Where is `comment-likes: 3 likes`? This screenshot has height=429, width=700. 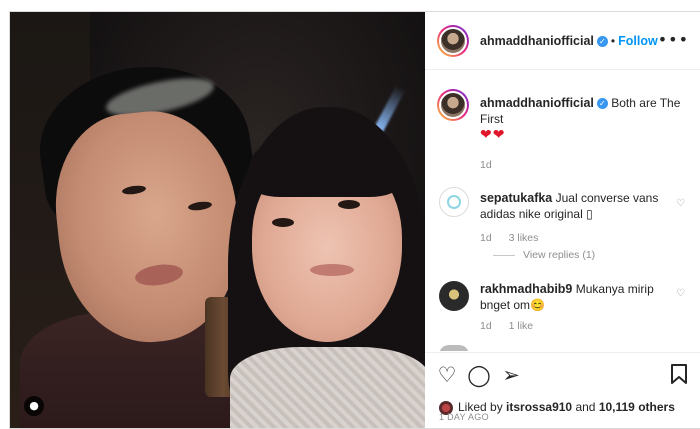 comment-likes: 3 likes is located at coordinates (524, 238).